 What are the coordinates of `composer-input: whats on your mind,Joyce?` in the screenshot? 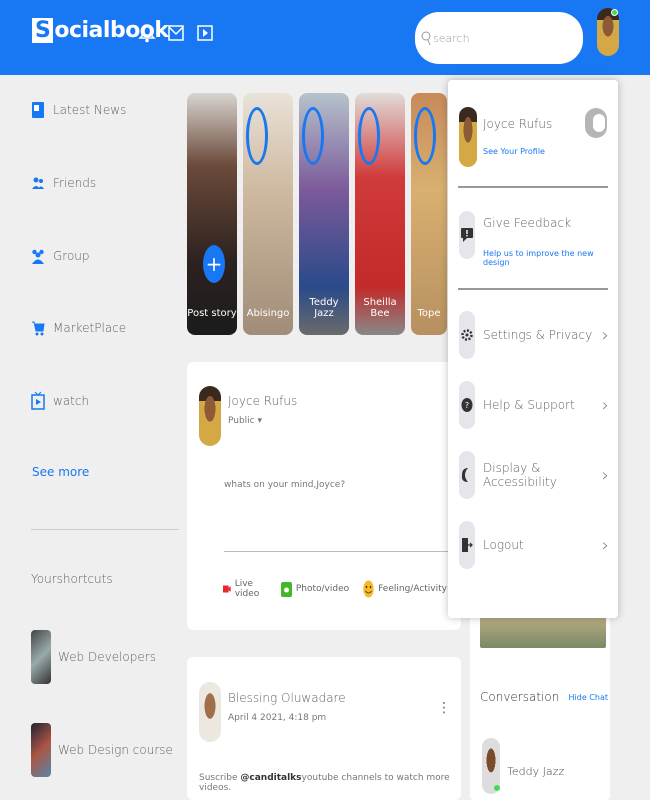 It's located at (284, 485).